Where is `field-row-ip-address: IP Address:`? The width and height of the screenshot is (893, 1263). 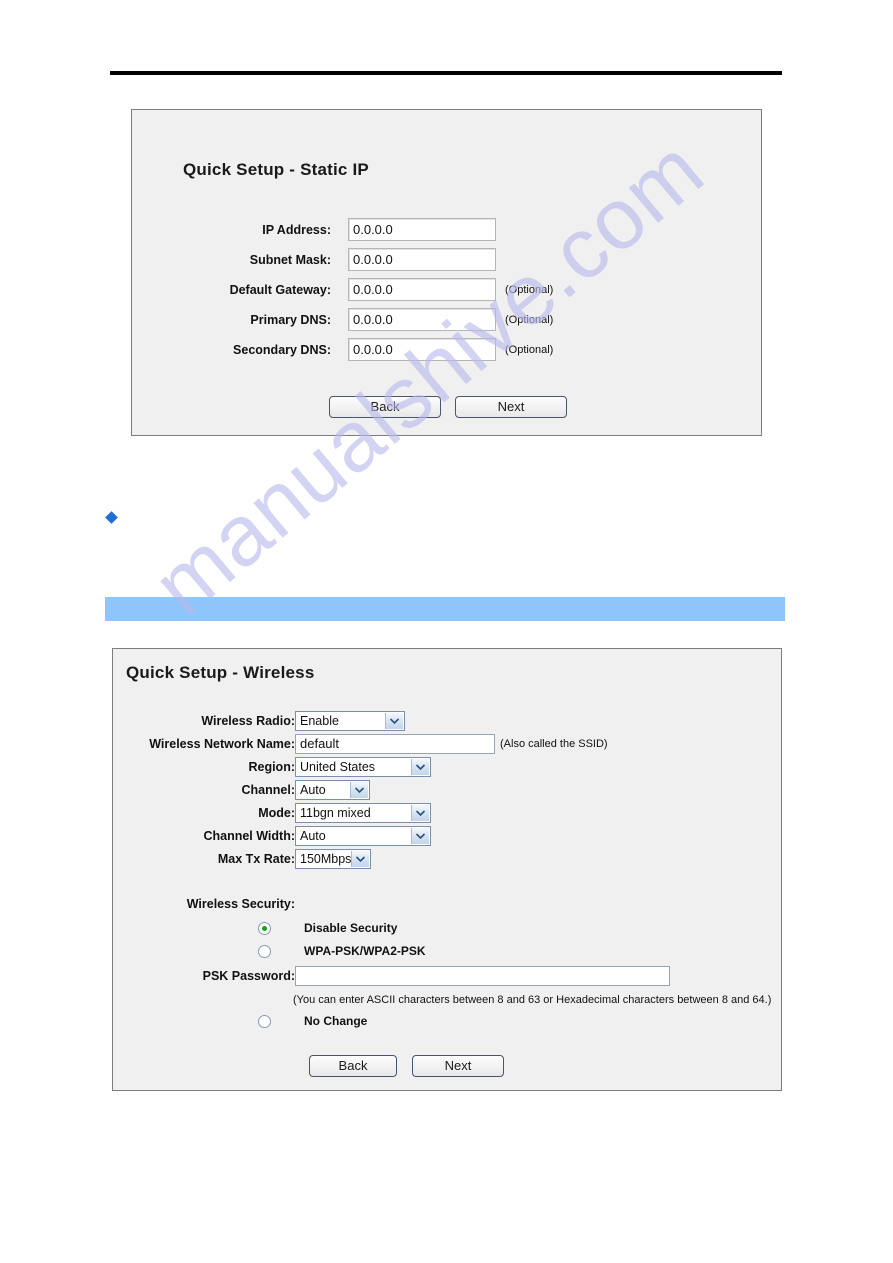
field-row-ip-address: IP Address: is located at coordinates (413, 229).